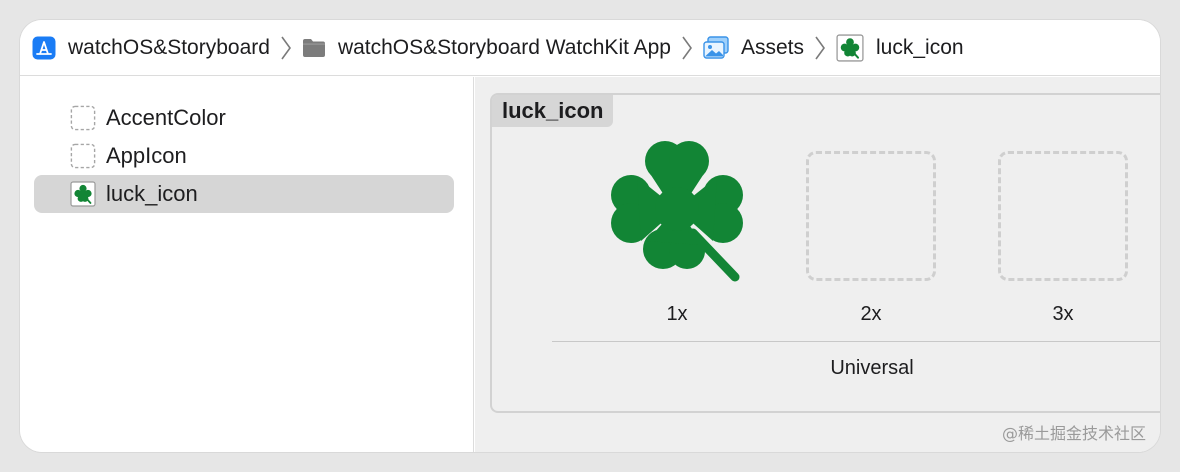 The height and width of the screenshot is (472, 1180). I want to click on four-leaf-clover-image, so click(677, 211).